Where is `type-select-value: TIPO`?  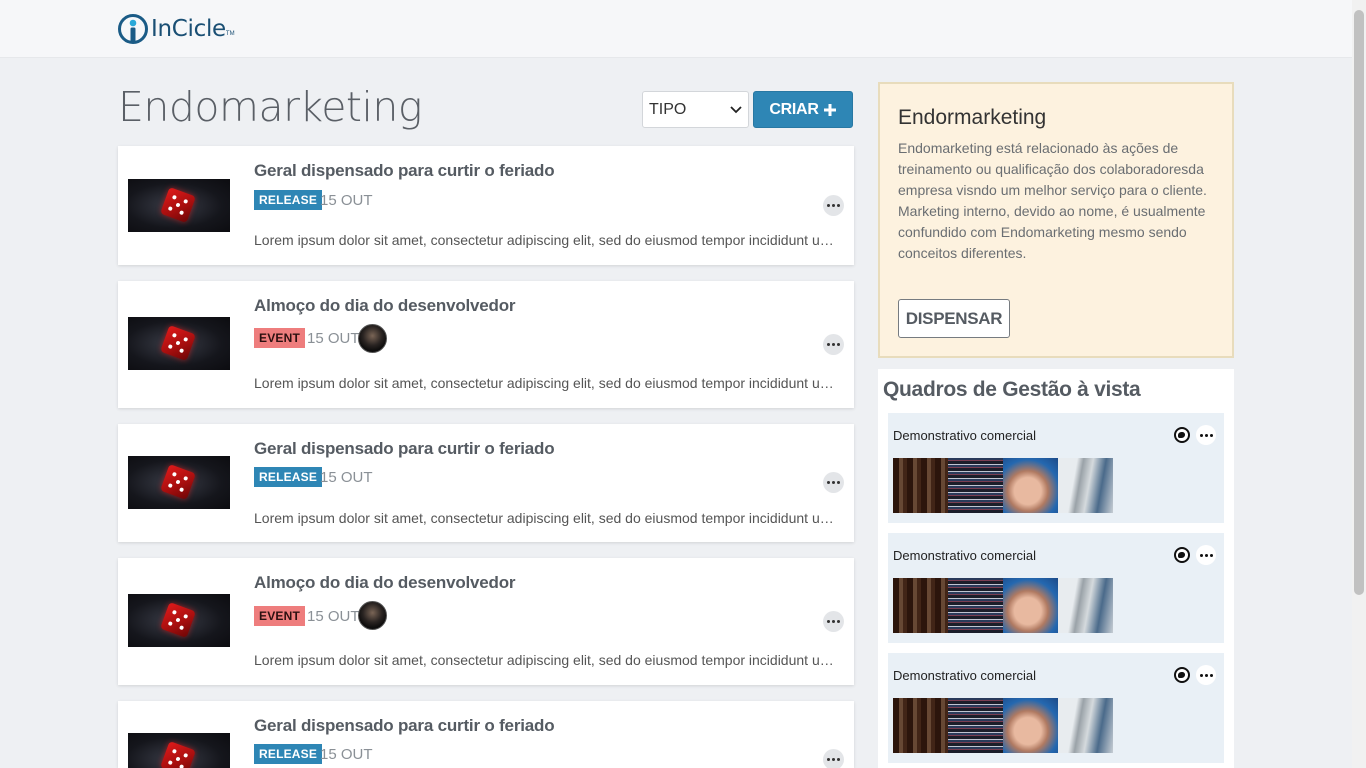 type-select-value: TIPO is located at coordinates (668, 109).